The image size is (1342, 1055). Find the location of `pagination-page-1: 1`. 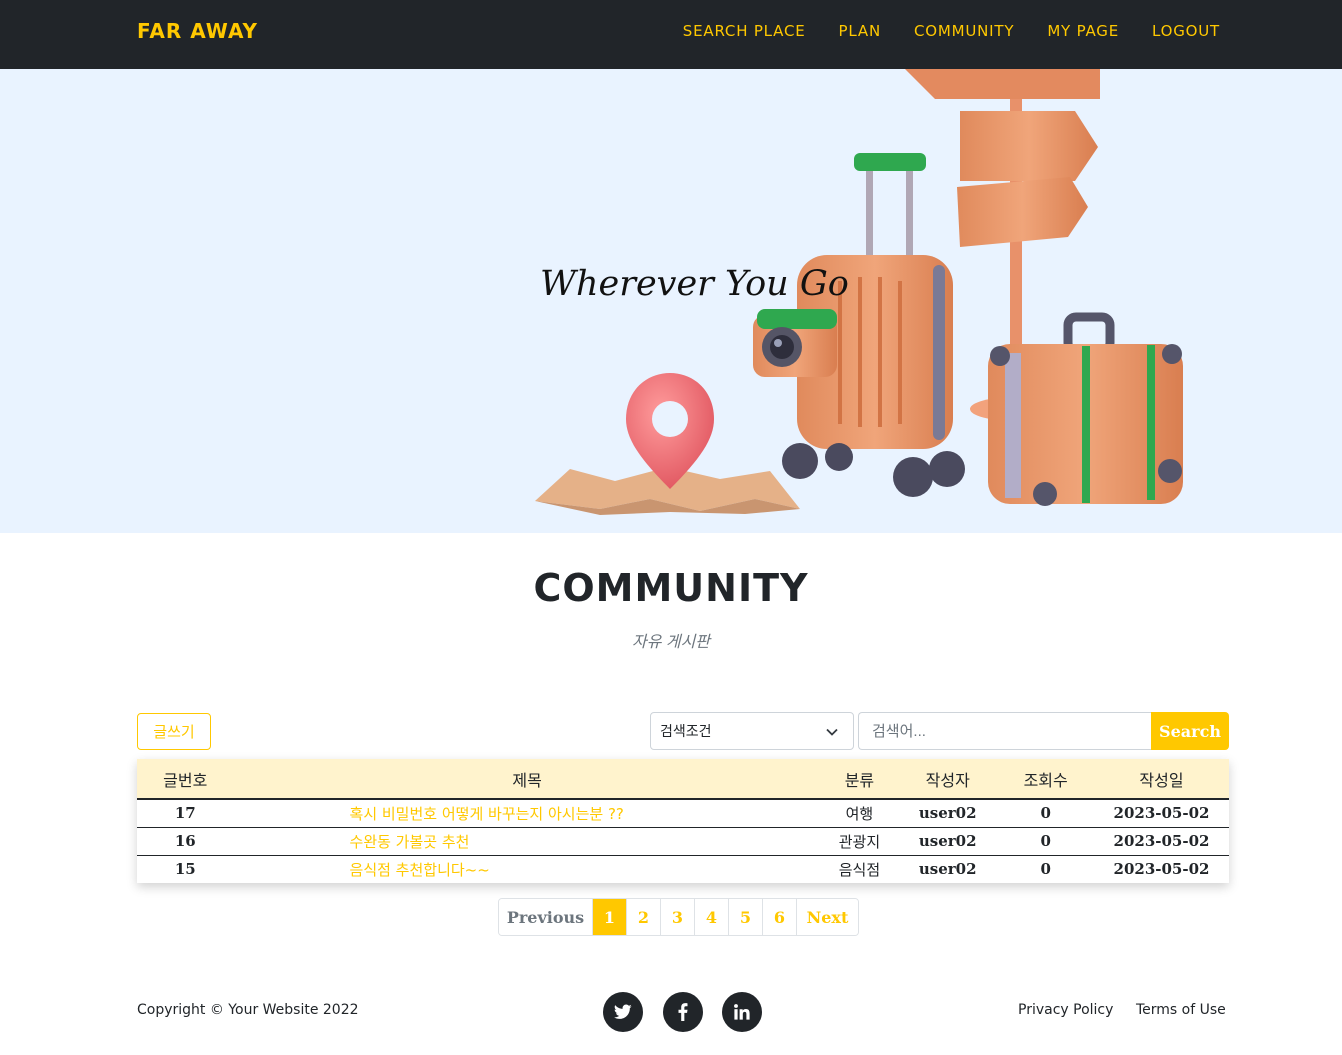

pagination-page-1: 1 is located at coordinates (609, 917).